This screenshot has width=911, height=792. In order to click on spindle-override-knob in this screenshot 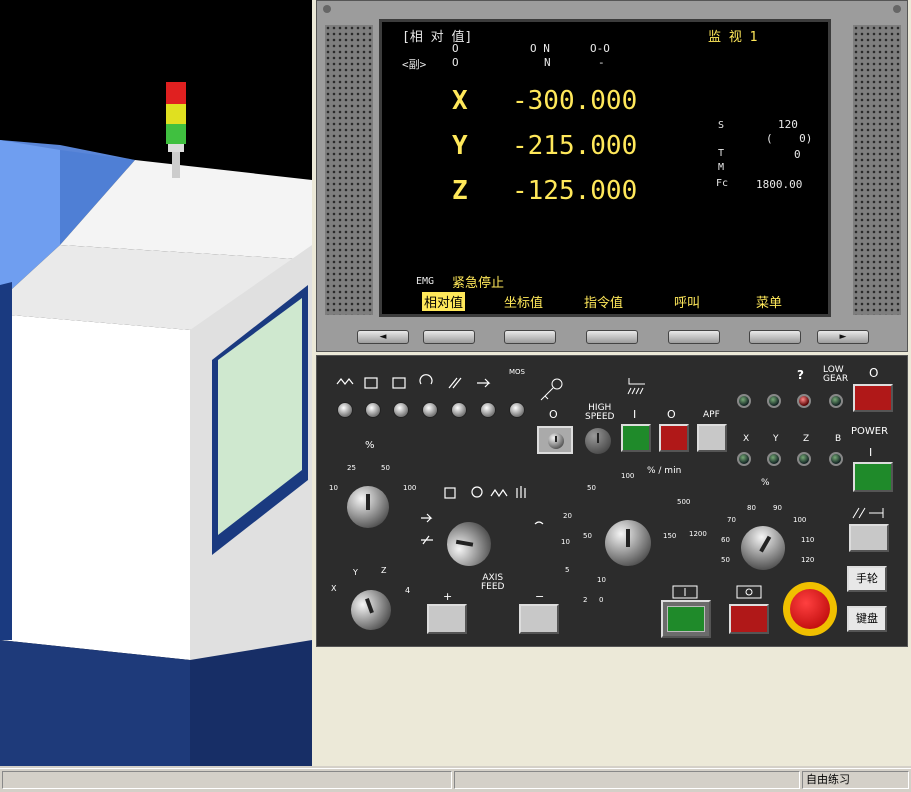, I will do `click(628, 543)`.